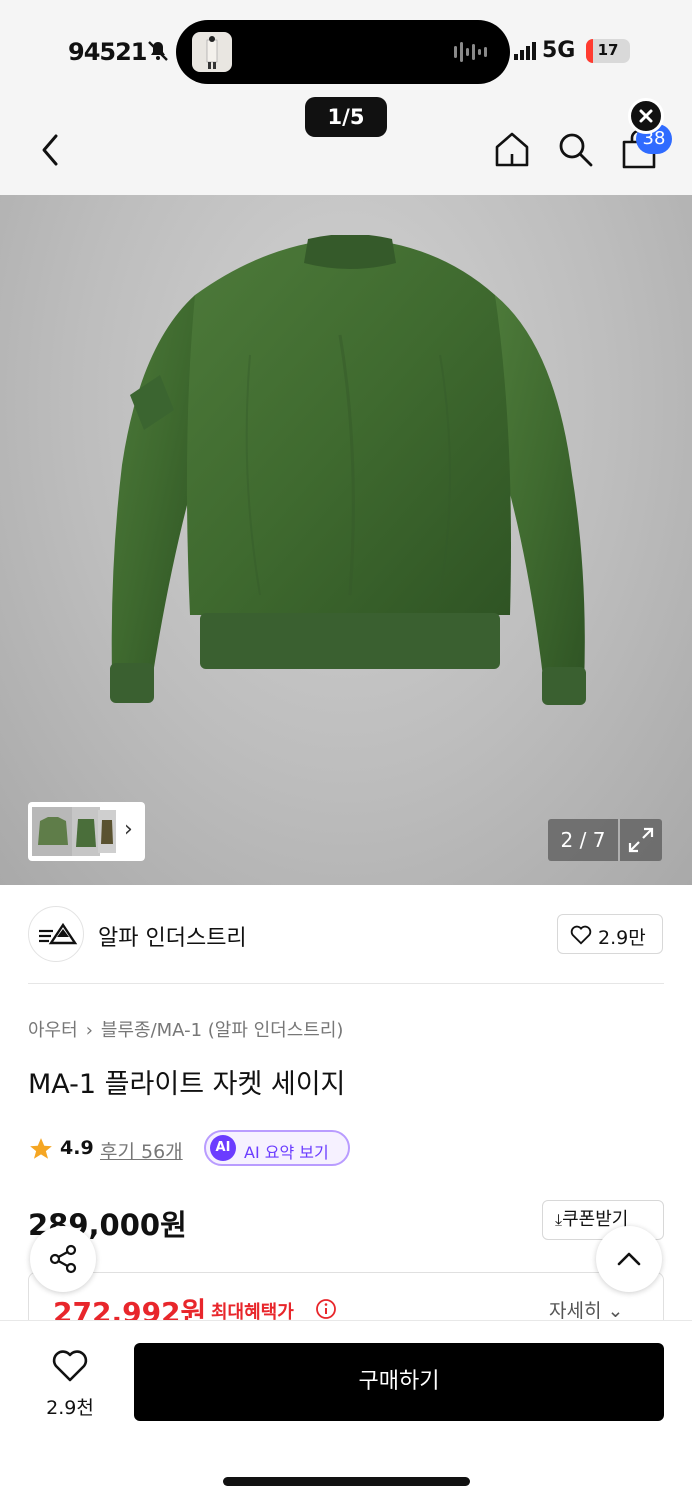  I want to click on dynamic-island, so click(343, 52).